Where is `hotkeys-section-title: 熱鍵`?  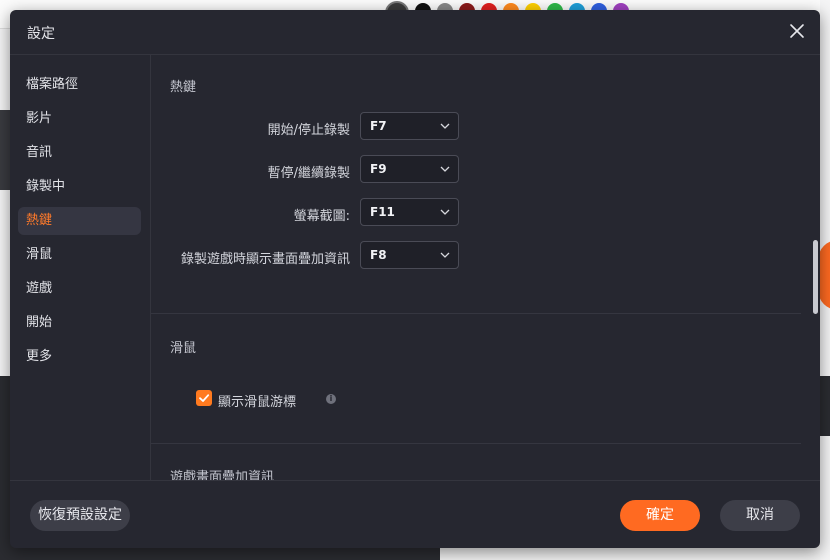 hotkeys-section-title: 熱鍵 is located at coordinates (183, 87).